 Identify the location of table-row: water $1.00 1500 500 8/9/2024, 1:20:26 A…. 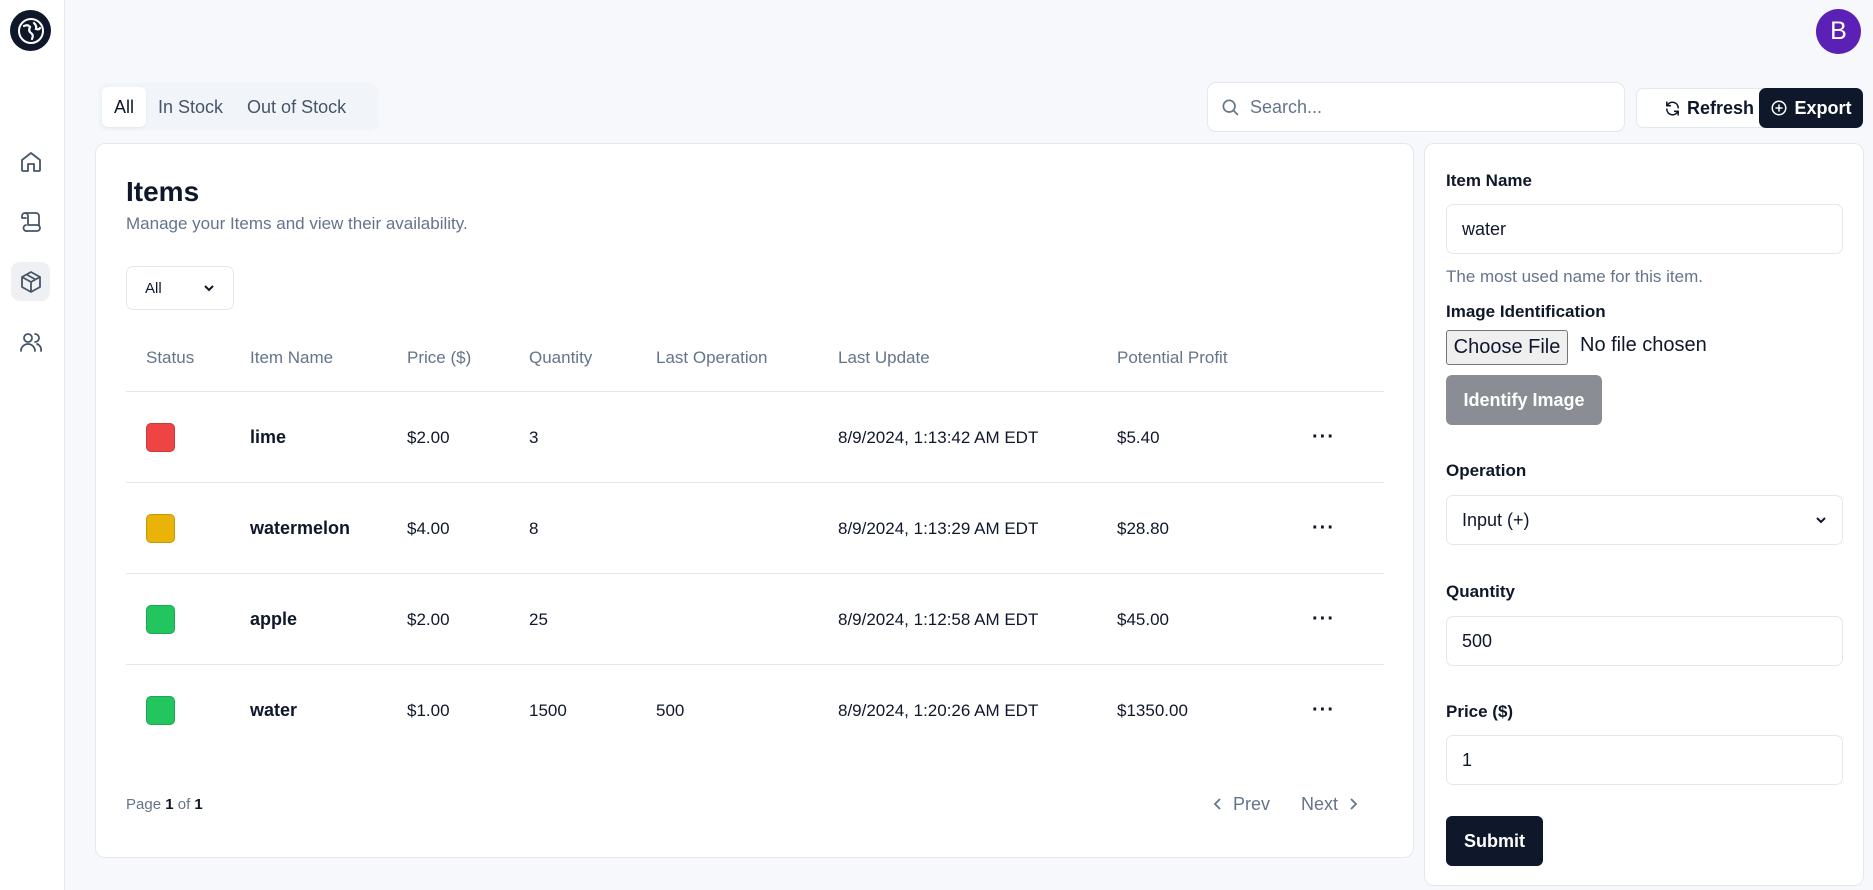
(755, 710).